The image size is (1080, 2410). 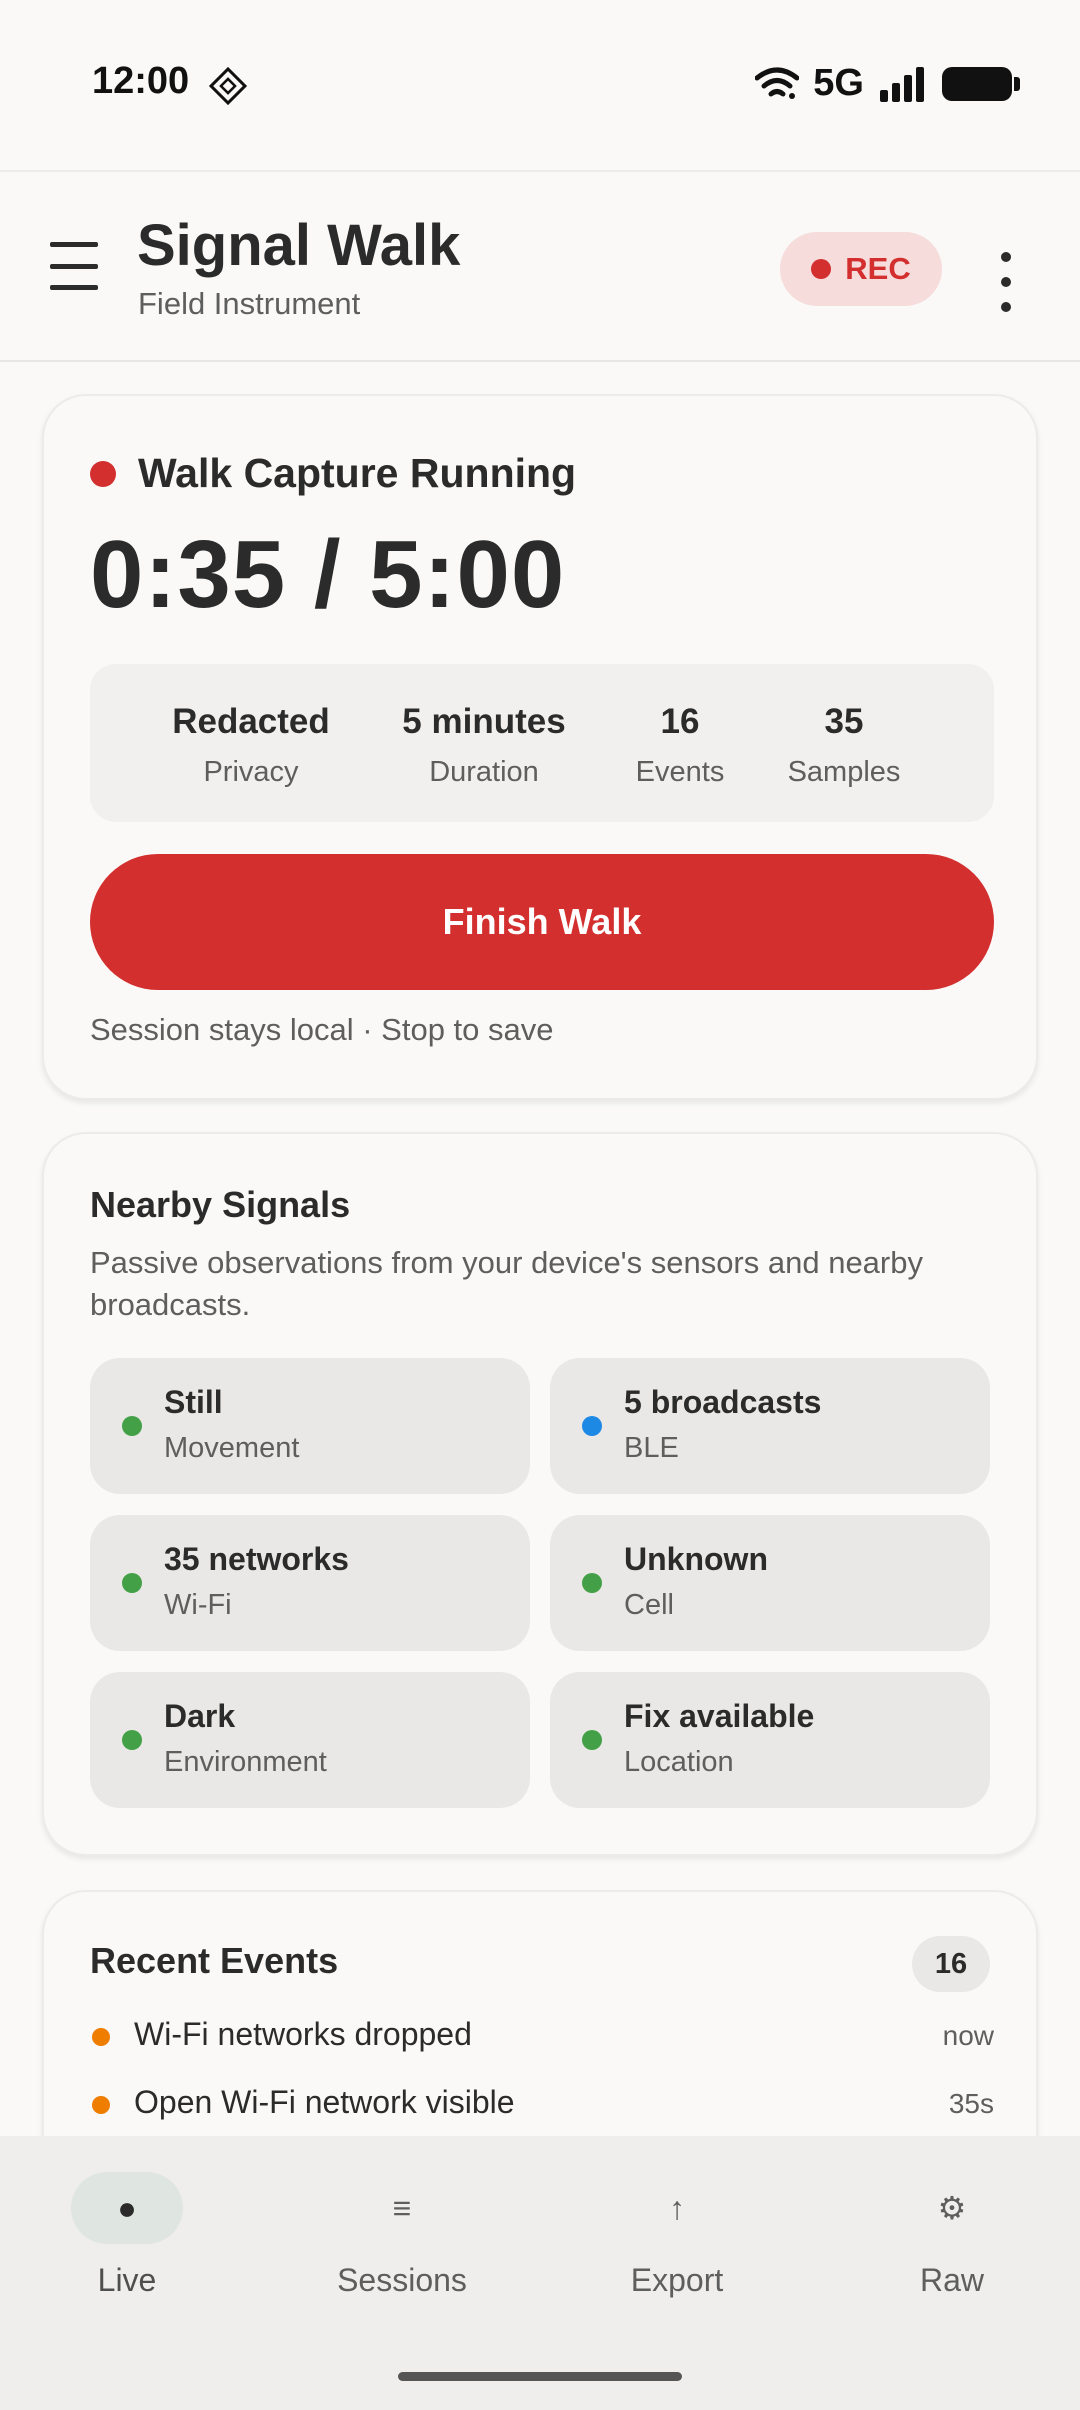 What do you see at coordinates (103, 473) in the screenshot?
I see `recording-dot-icon` at bounding box center [103, 473].